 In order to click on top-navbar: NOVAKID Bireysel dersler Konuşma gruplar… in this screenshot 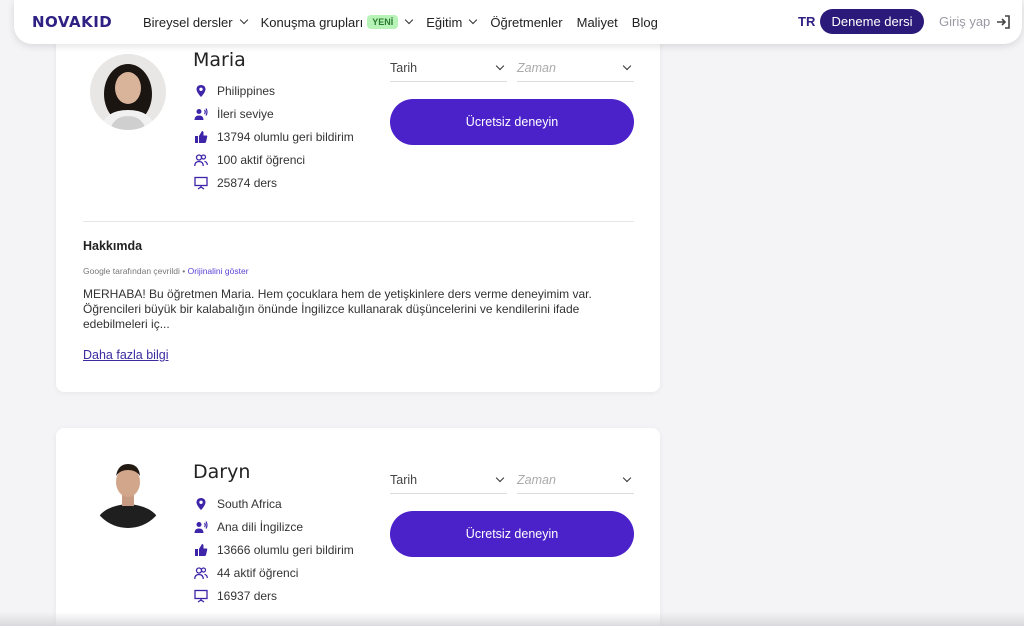, I will do `click(518, 22)`.